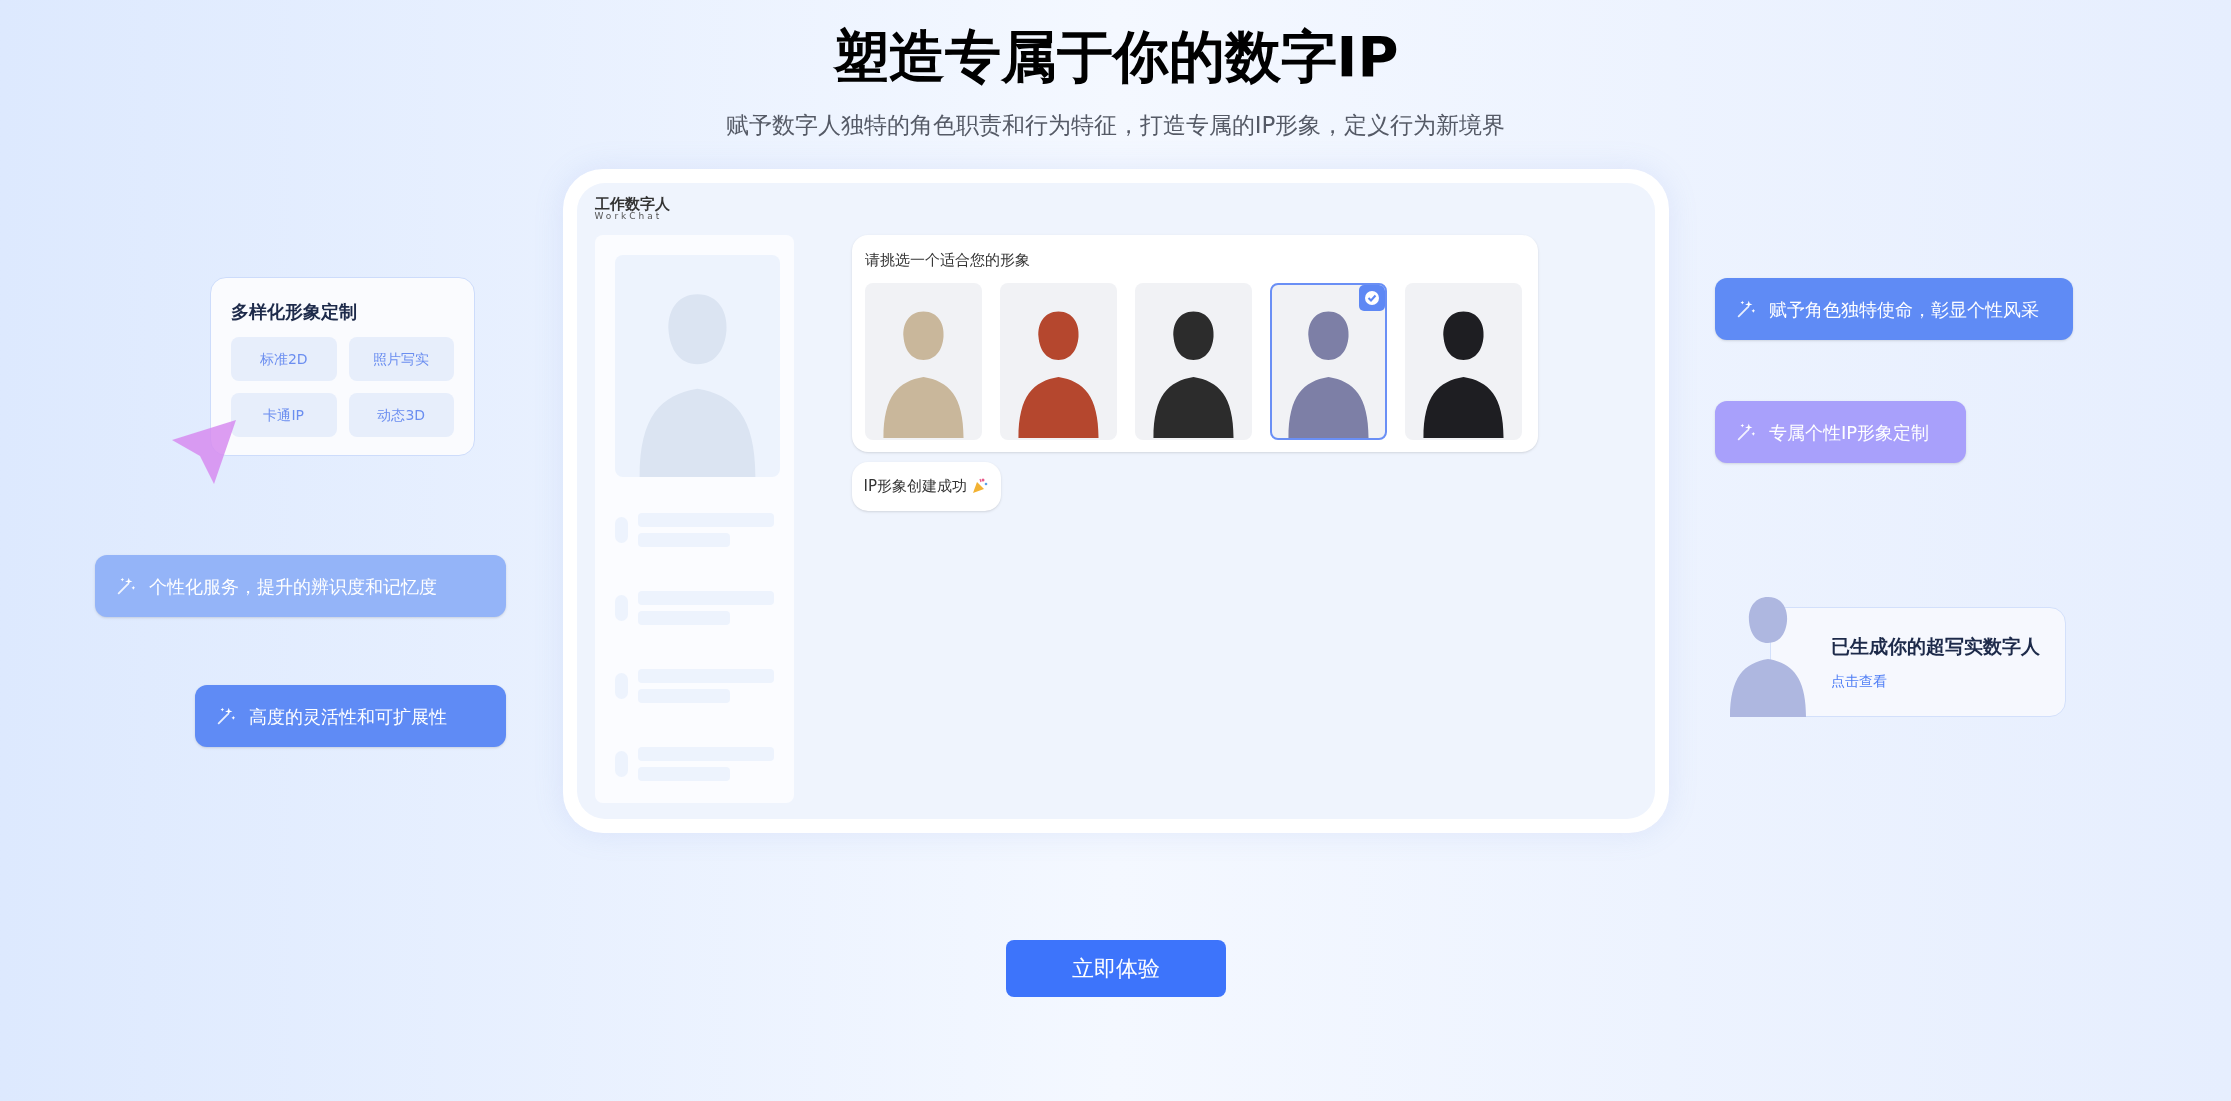 This screenshot has height=1101, width=2231. I want to click on feature-text: 赋予角色独特使命，彰显个性风采, so click(1904, 309).